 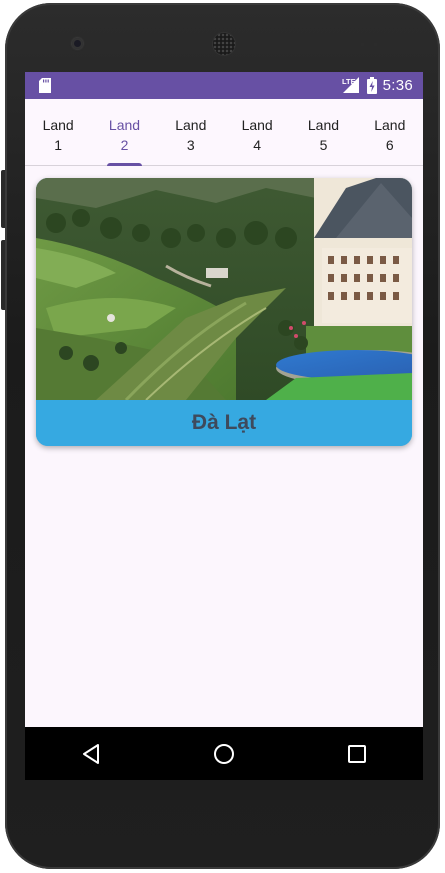 I want to click on tab-land-6: Land 6, so click(x=390, y=132).